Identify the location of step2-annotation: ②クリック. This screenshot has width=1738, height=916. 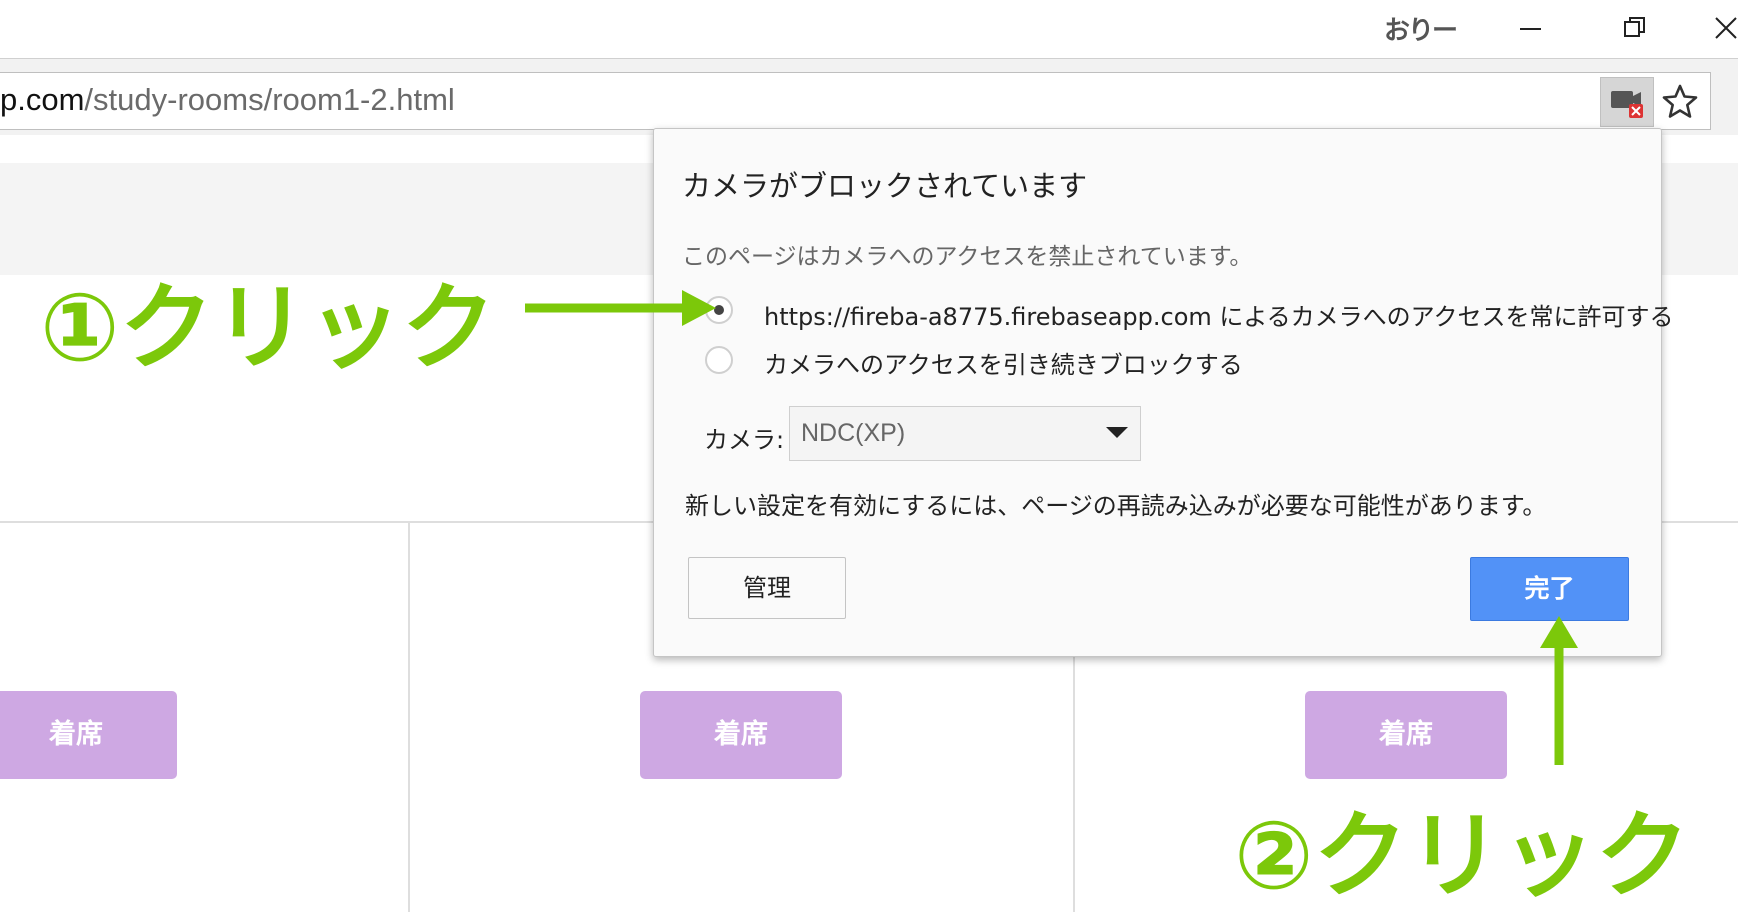
(1462, 856).